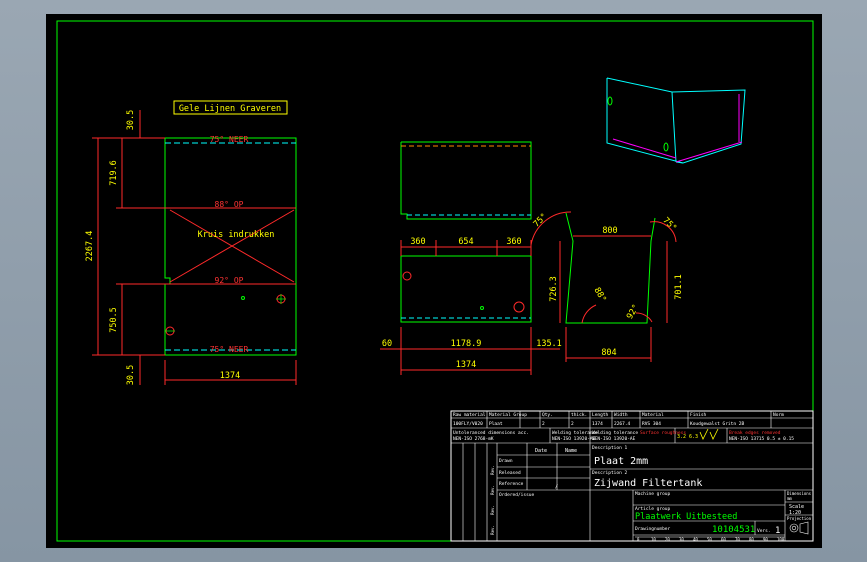 Image resolution: width=867 pixels, height=562 pixels. What do you see at coordinates (131, 120) in the screenshot?
I see `dim-top-flange: 30.5` at bounding box center [131, 120].